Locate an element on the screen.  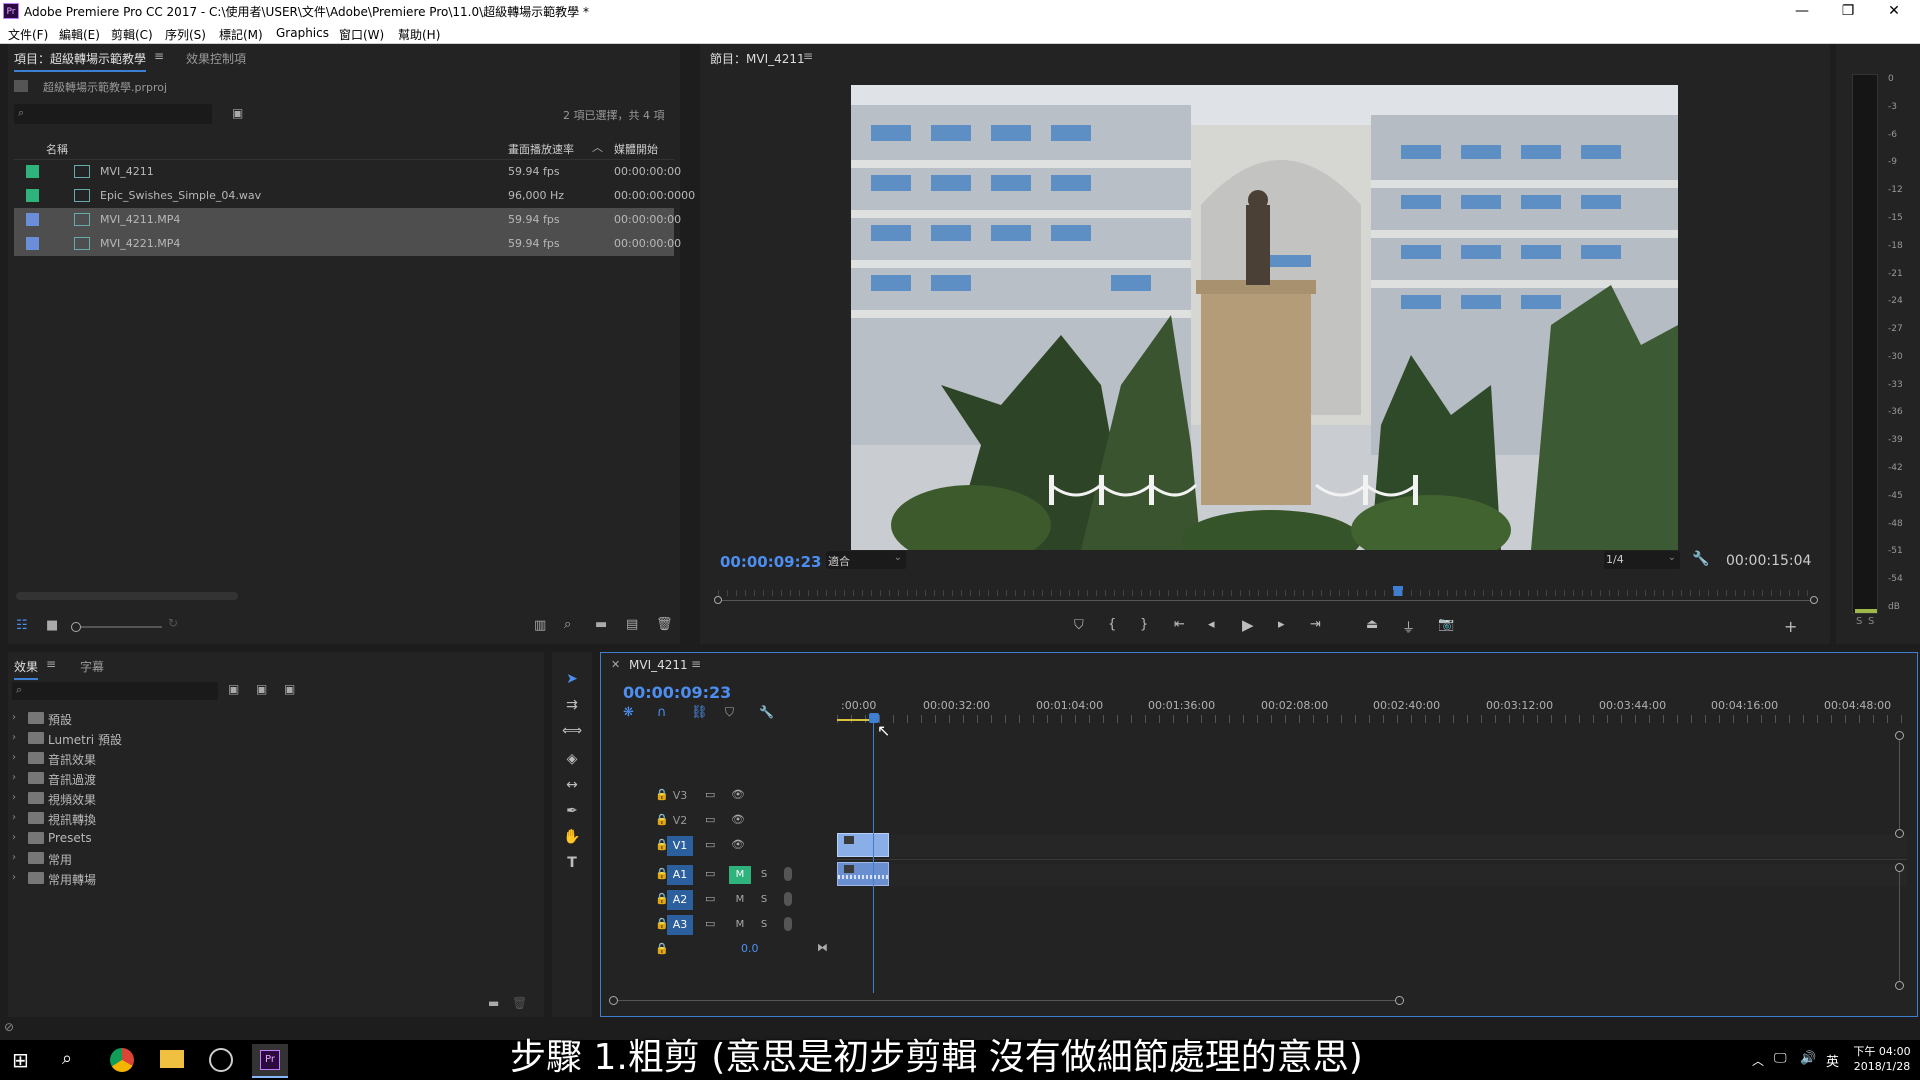
windows-start-icon: ⊞ is located at coordinates (20, 1060).